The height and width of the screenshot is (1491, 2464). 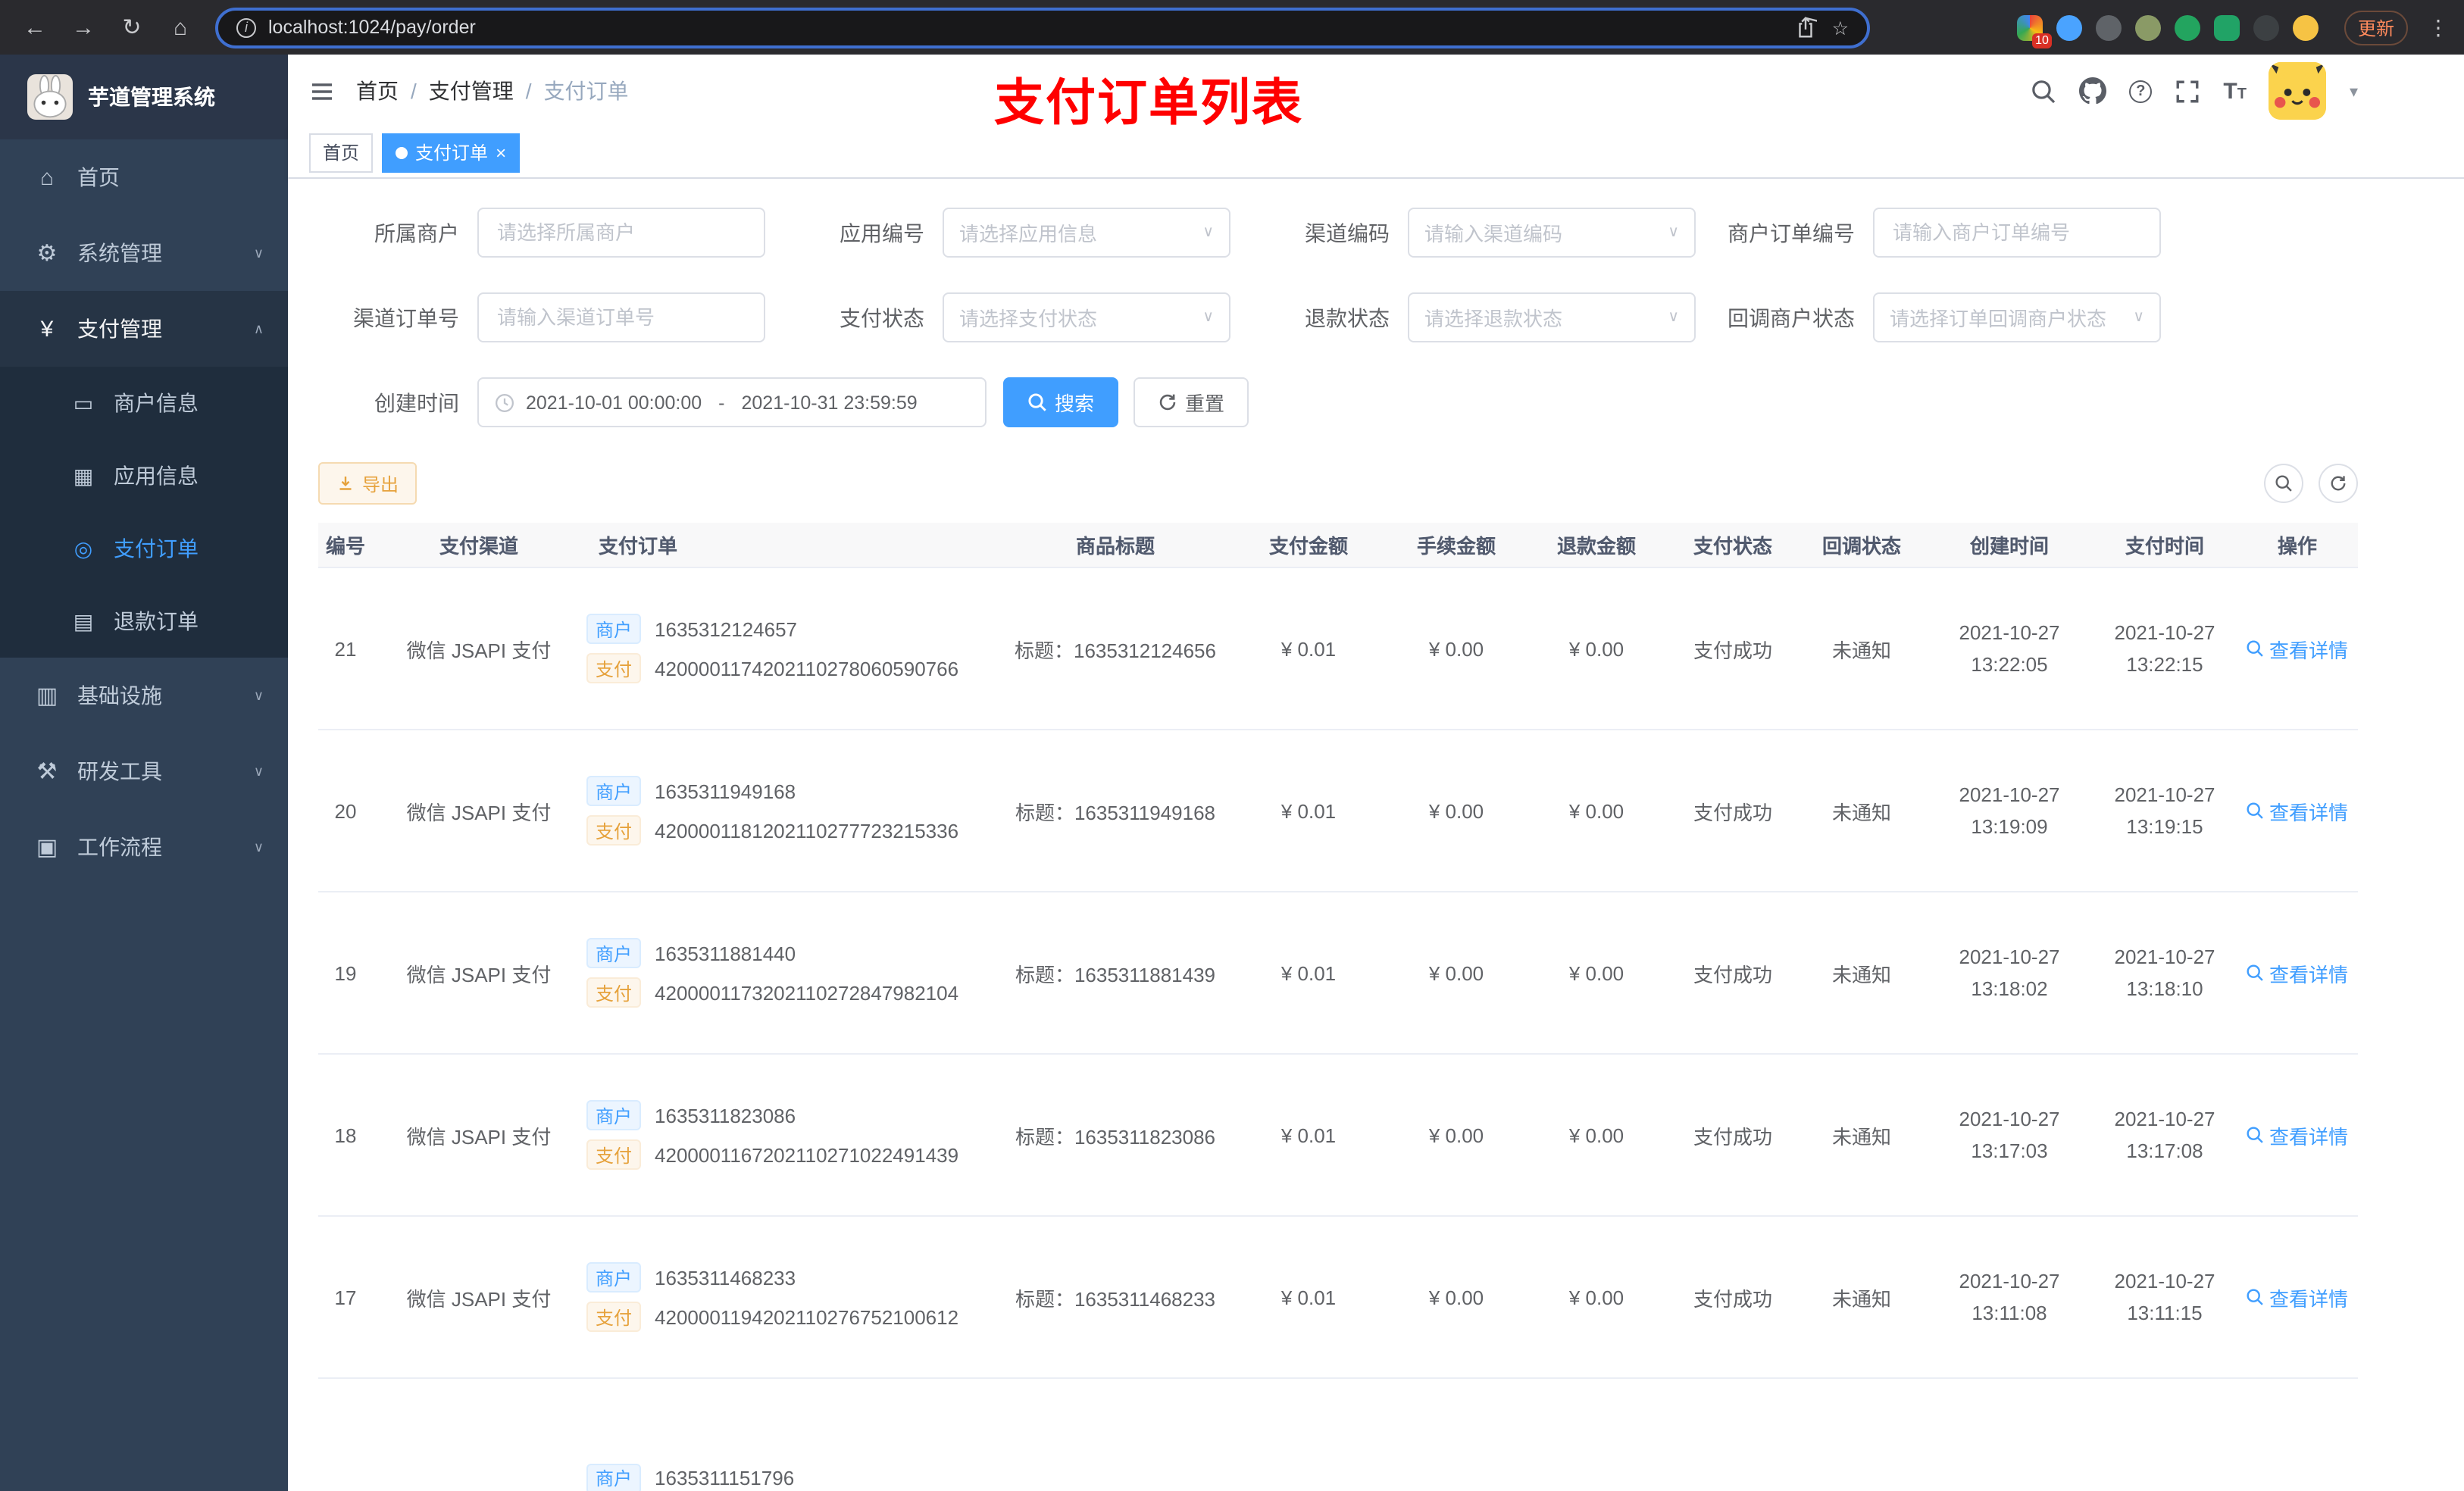 What do you see at coordinates (144, 695) in the screenshot?
I see `sidebar-item-infra: ▥ 基础设施 ∨` at bounding box center [144, 695].